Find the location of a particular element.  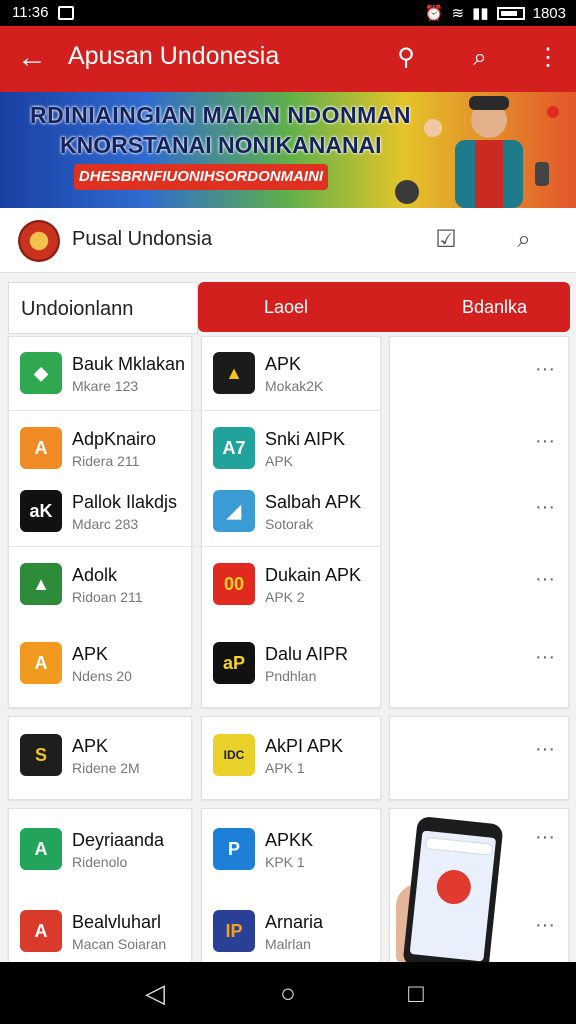

phone-screen is located at coordinates (453, 896).